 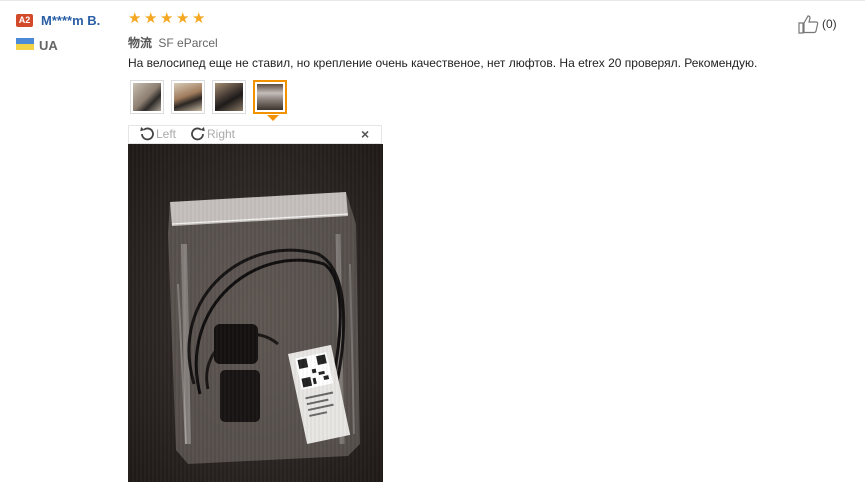 I want to click on image-viewer-toolbar: Left Right ×, so click(x=255, y=134).